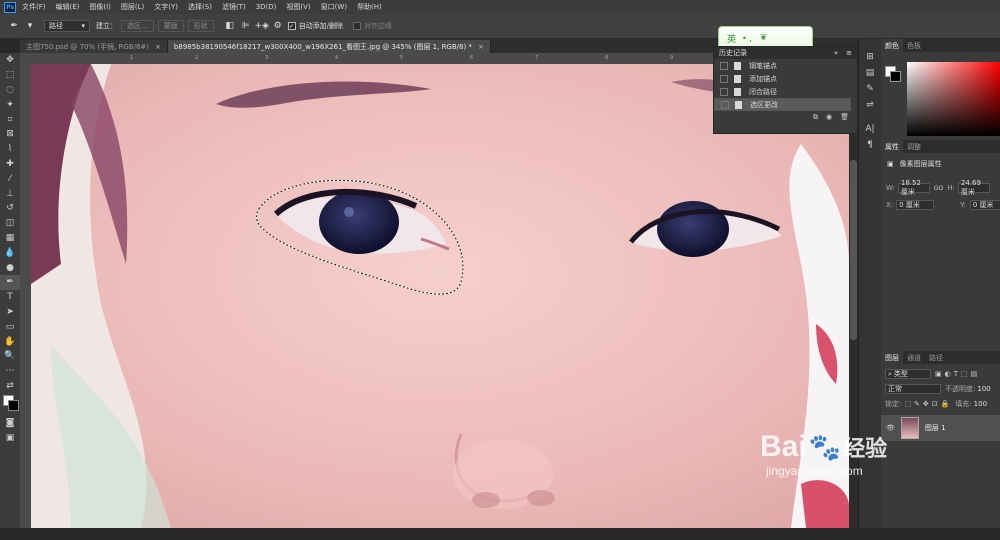  I want to click on move-tool-icon: ✥, so click(10, 60).